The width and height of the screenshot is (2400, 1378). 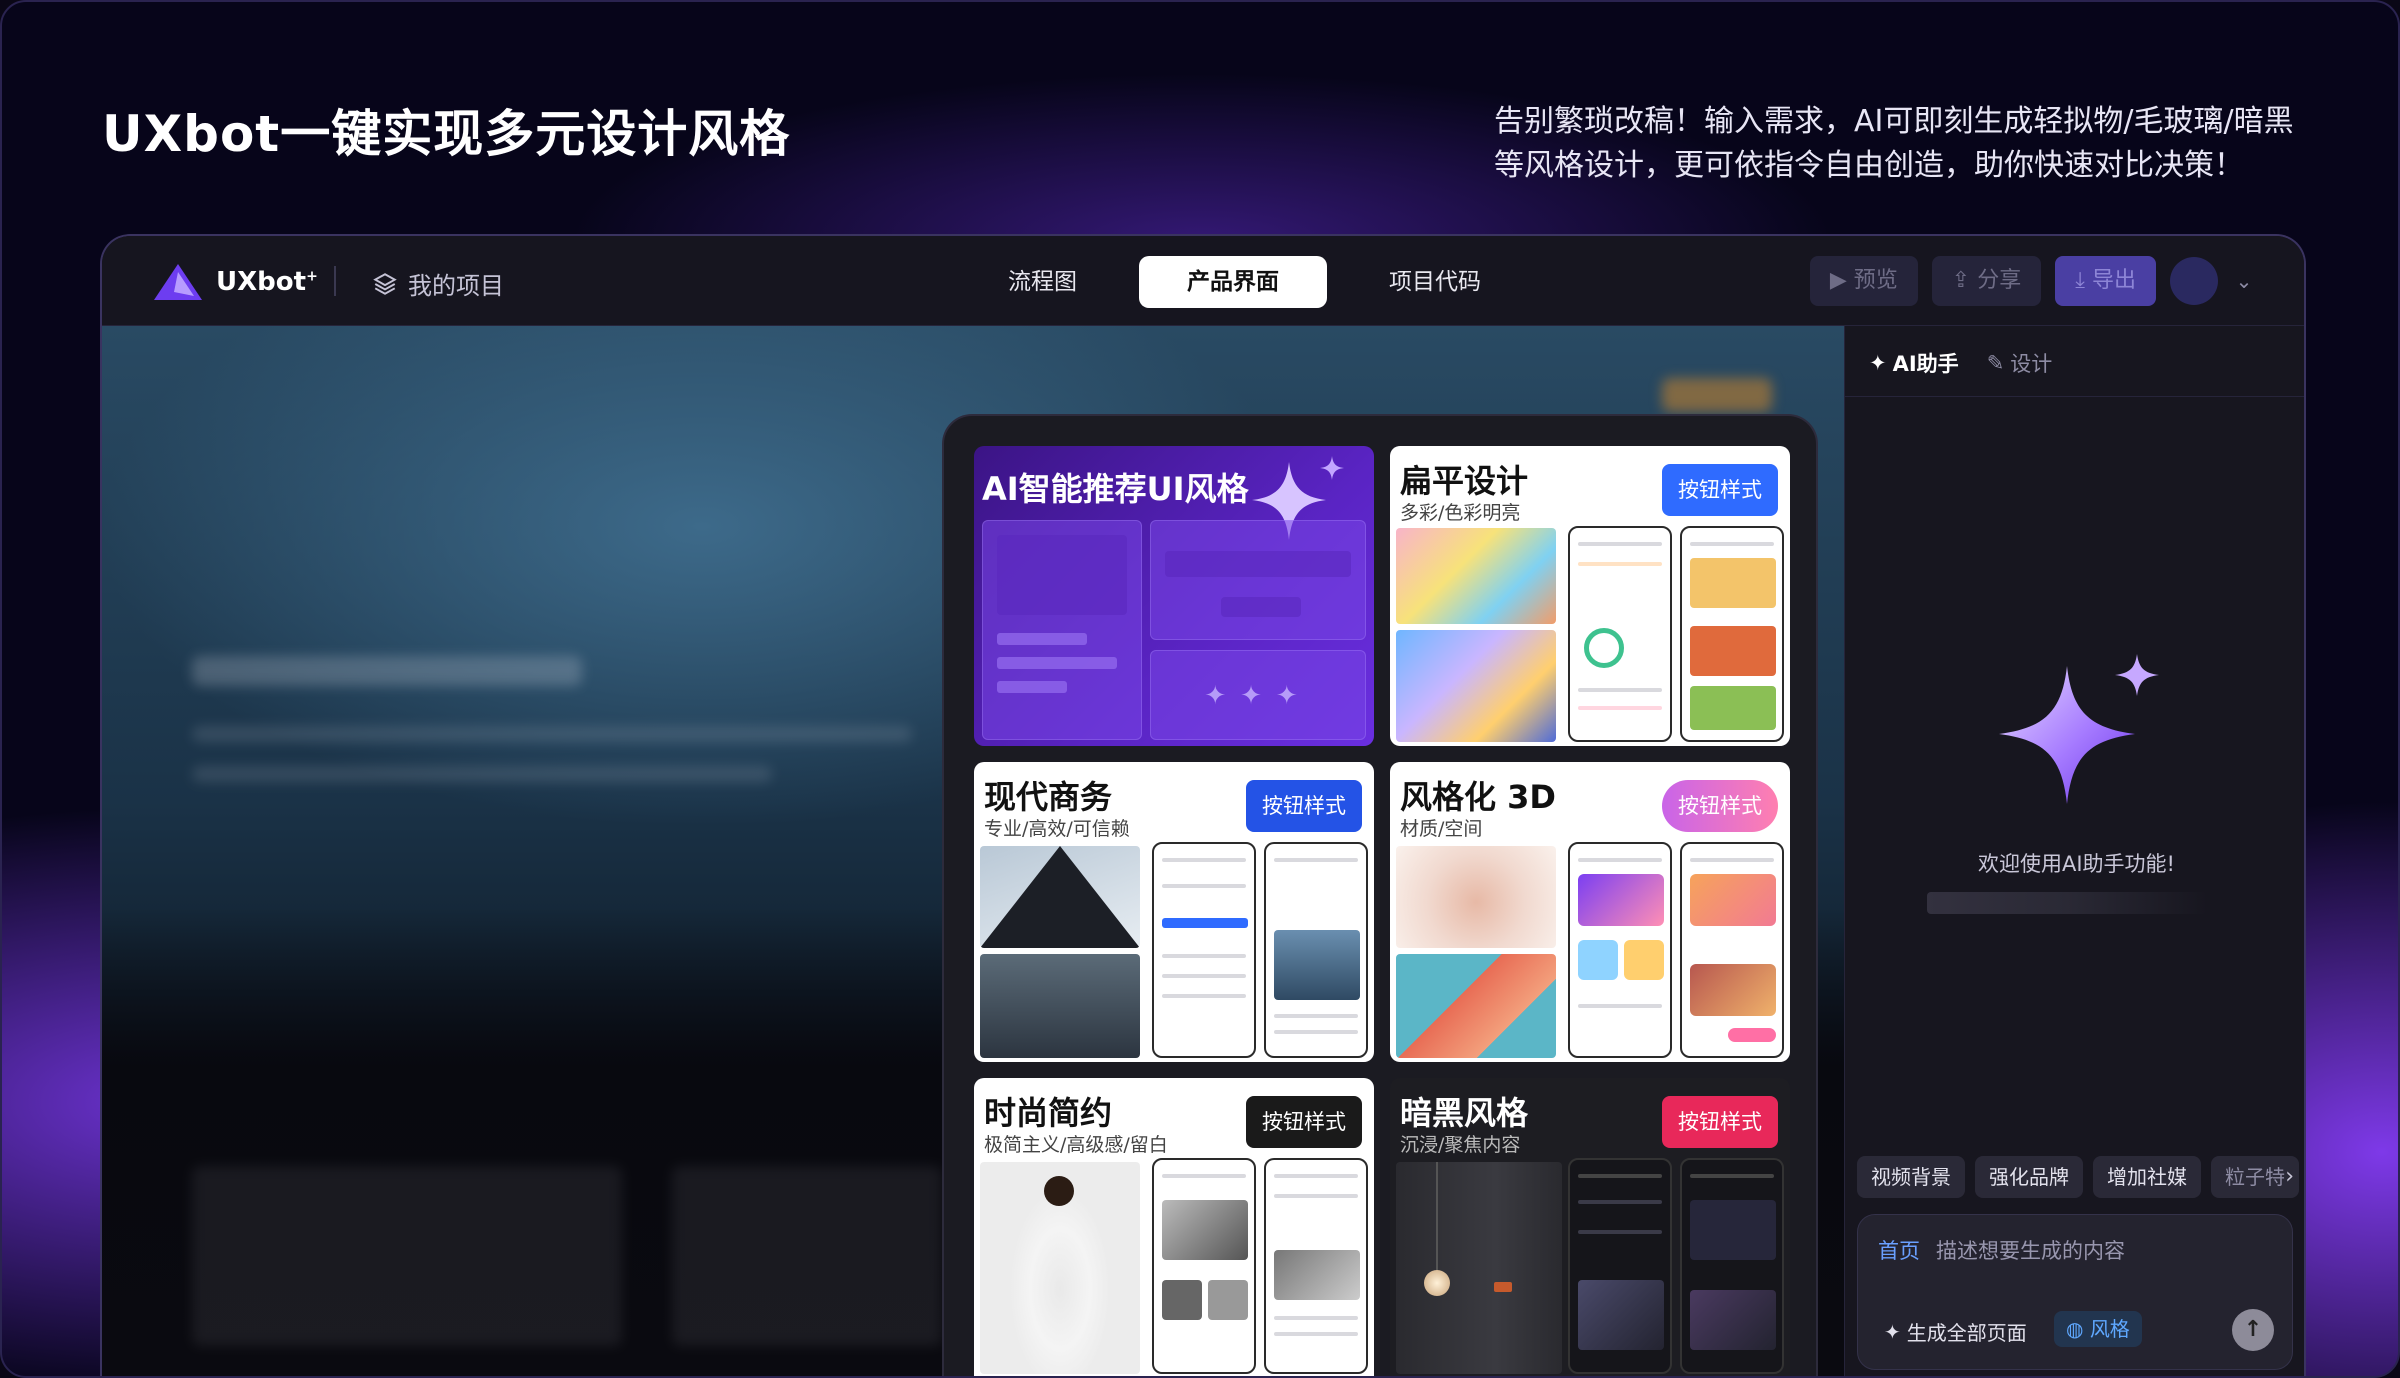 I want to click on business-style-button: 按钮样式, so click(x=1304, y=806).